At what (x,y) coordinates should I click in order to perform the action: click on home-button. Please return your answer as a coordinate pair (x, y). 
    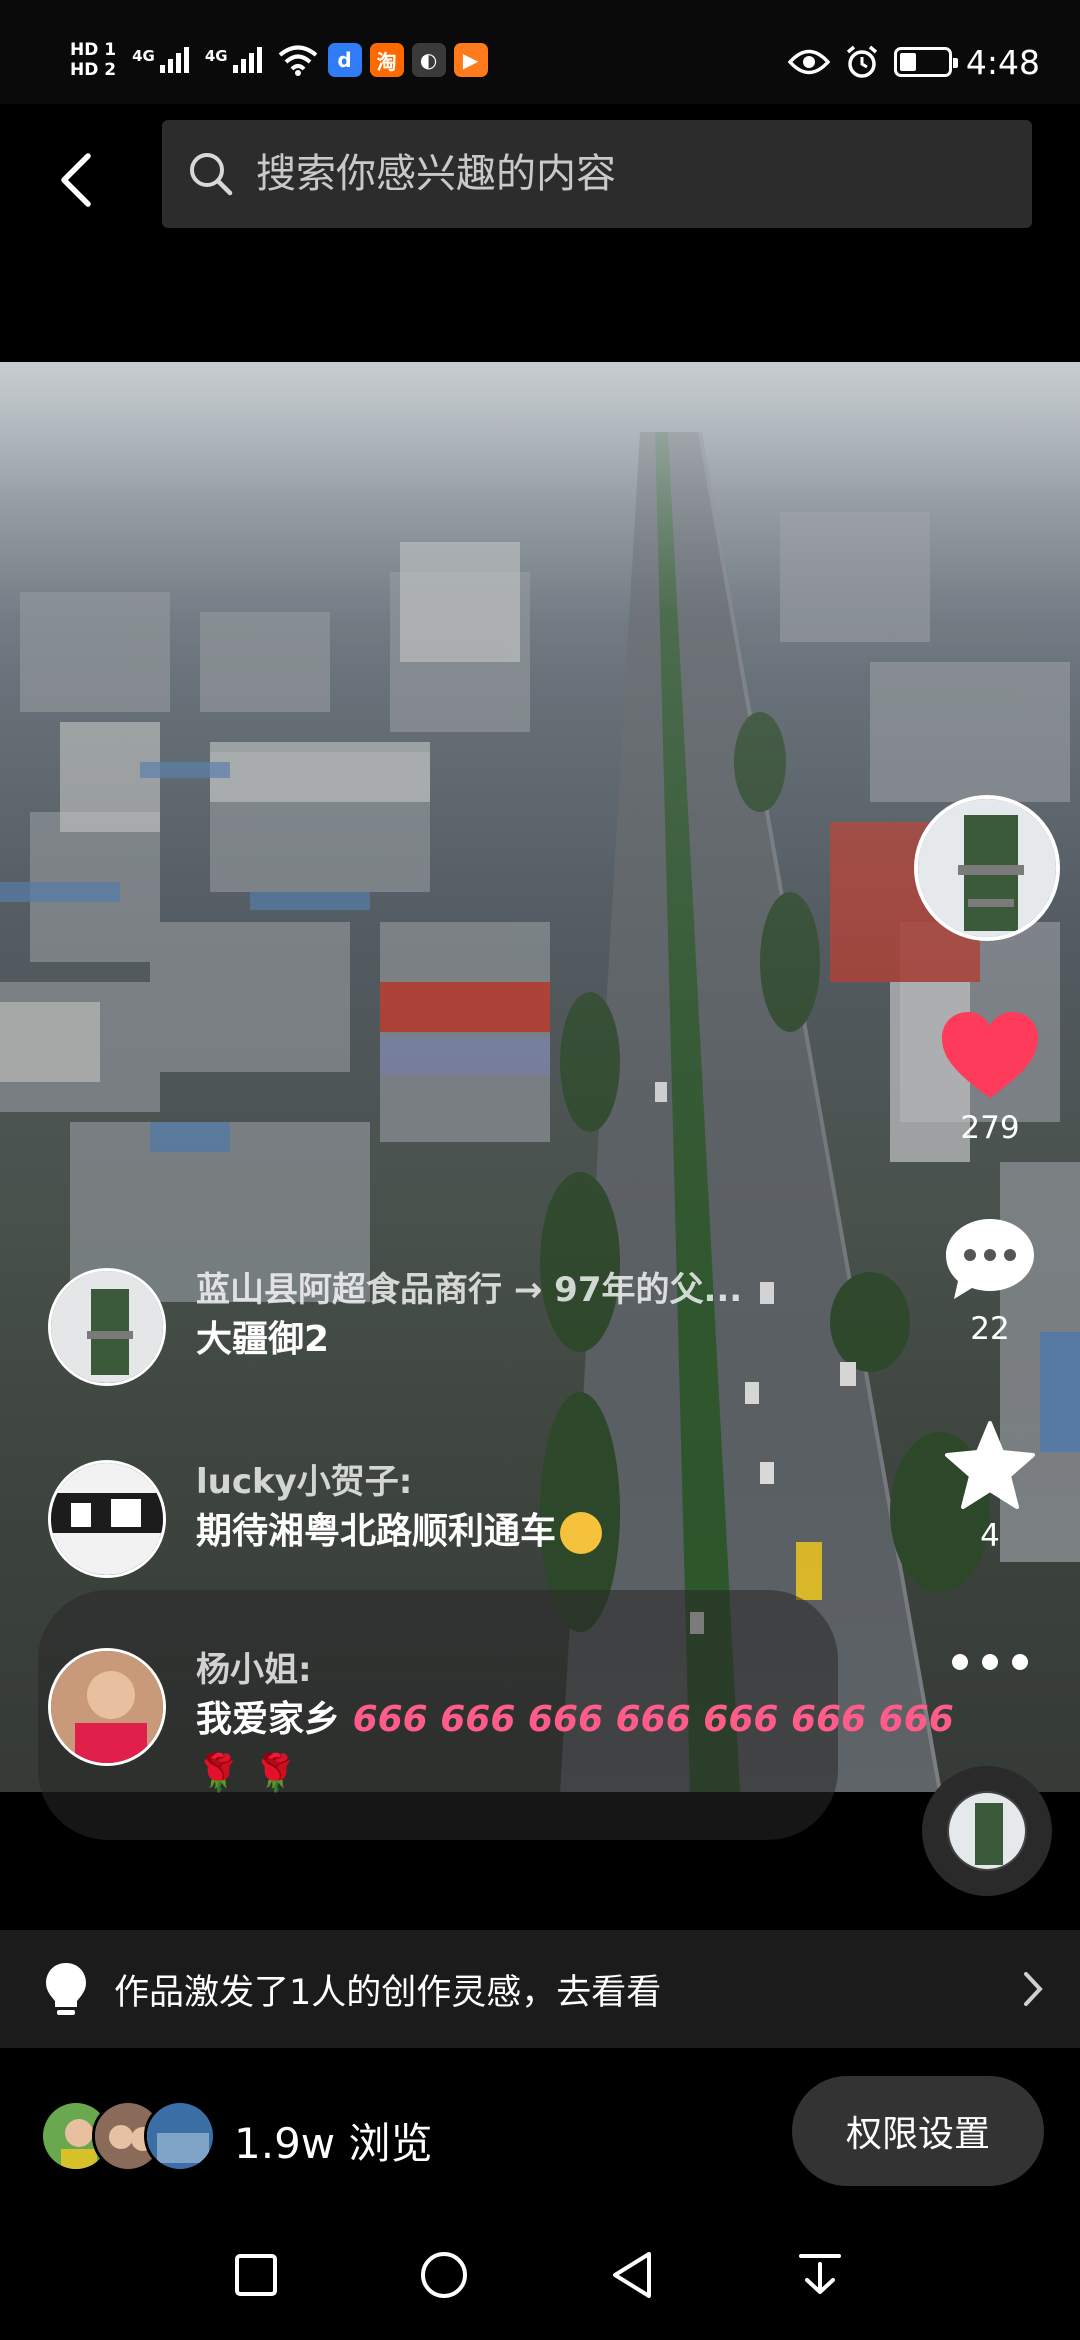
    Looking at the image, I should click on (444, 2275).